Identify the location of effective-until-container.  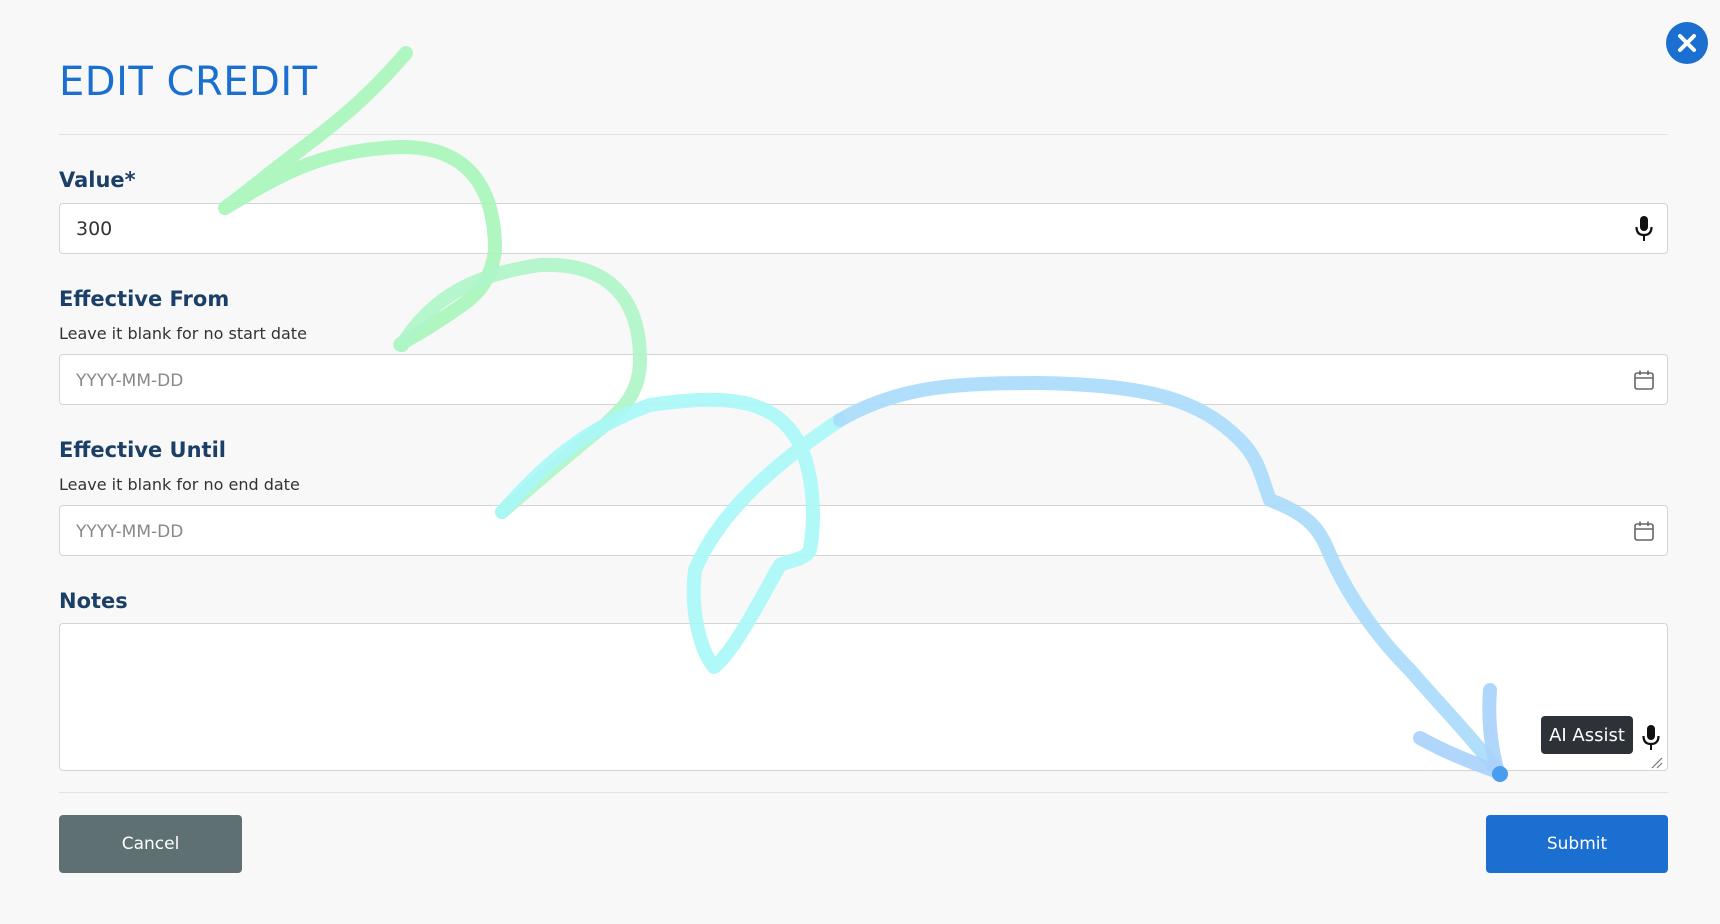
(863, 530).